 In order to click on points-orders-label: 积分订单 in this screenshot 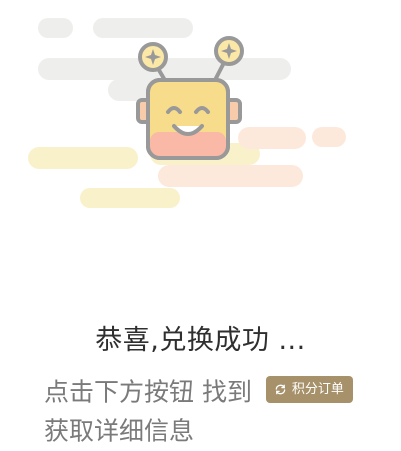, I will do `click(317, 389)`.